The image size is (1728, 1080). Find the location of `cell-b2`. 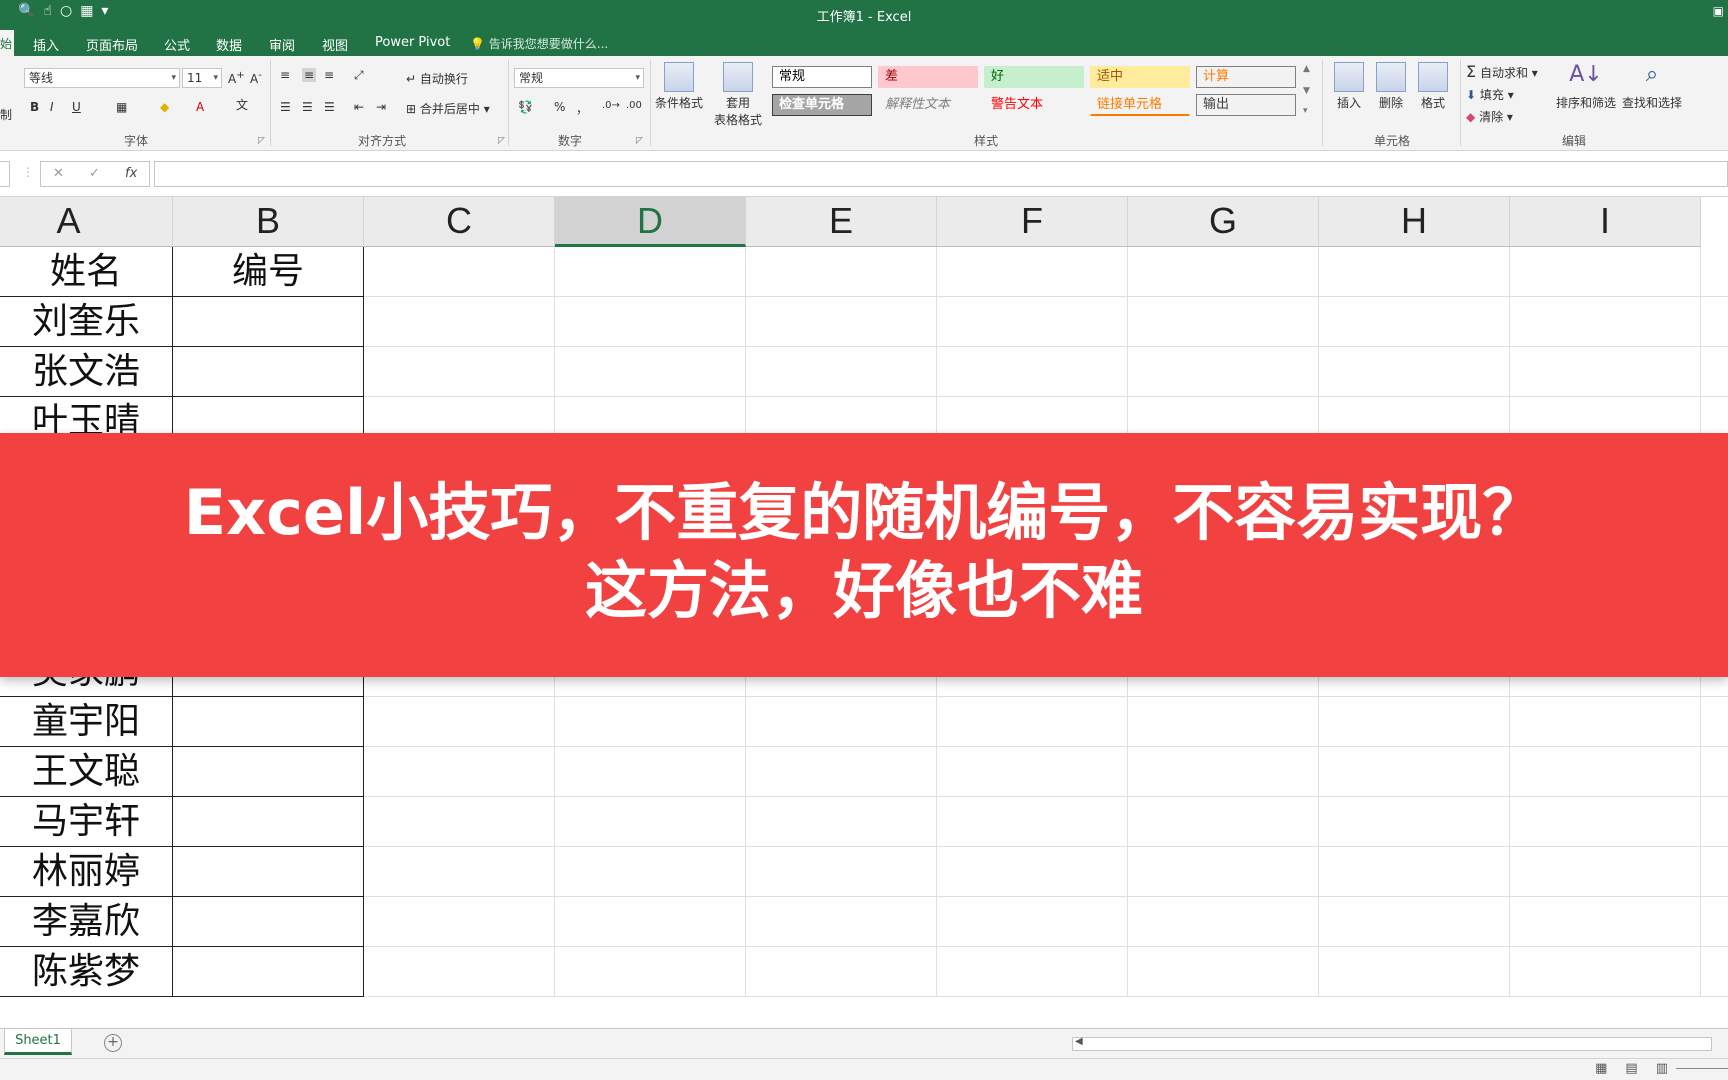

cell-b2 is located at coordinates (268, 322).